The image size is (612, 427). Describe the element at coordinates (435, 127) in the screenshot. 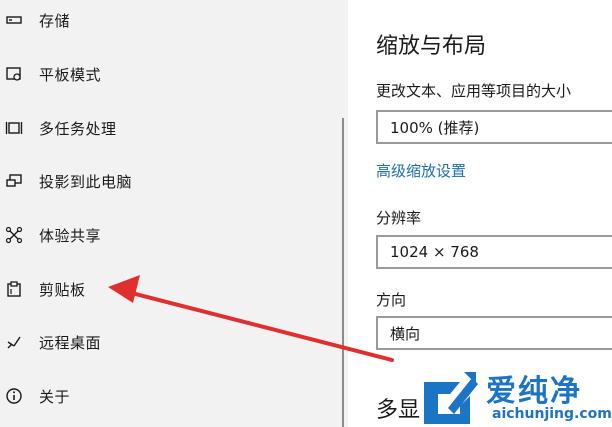

I see `scale-value: 100% (推荐)` at that location.